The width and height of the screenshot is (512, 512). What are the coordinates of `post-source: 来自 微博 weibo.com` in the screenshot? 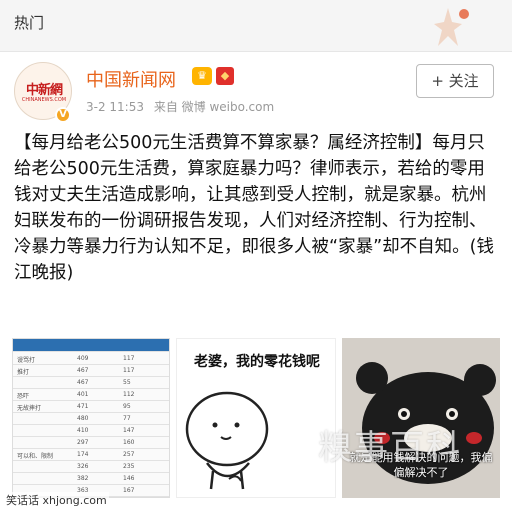 It's located at (214, 107).